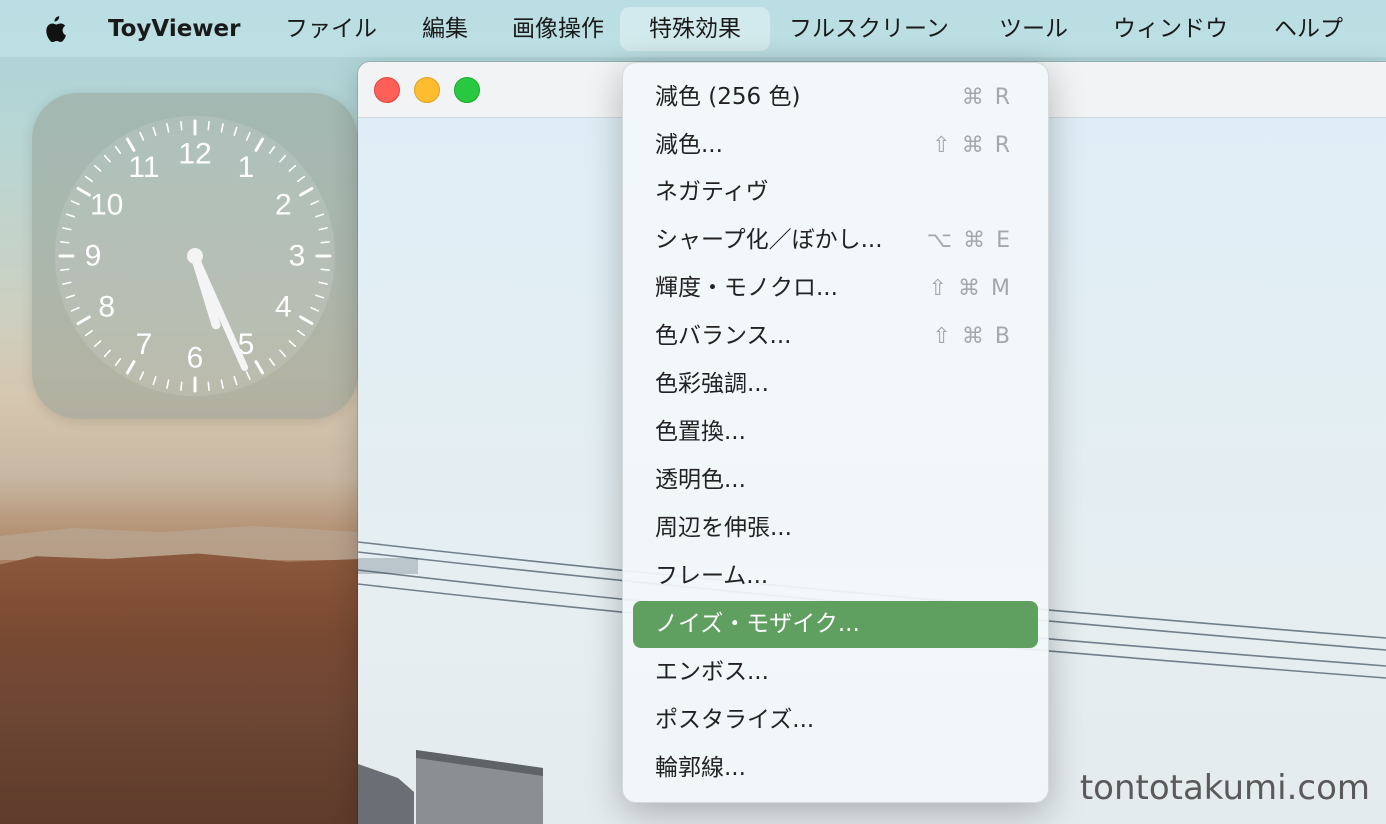 This screenshot has width=1386, height=824. What do you see at coordinates (174, 29) in the screenshot?
I see `menu-app-name: ToyViewer` at bounding box center [174, 29].